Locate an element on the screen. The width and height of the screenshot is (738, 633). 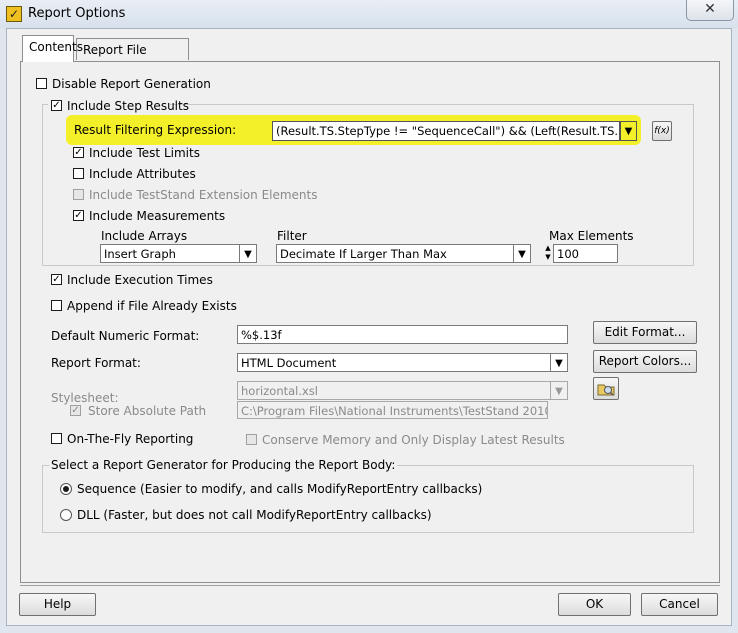
help-button: Help is located at coordinates (57, 604).